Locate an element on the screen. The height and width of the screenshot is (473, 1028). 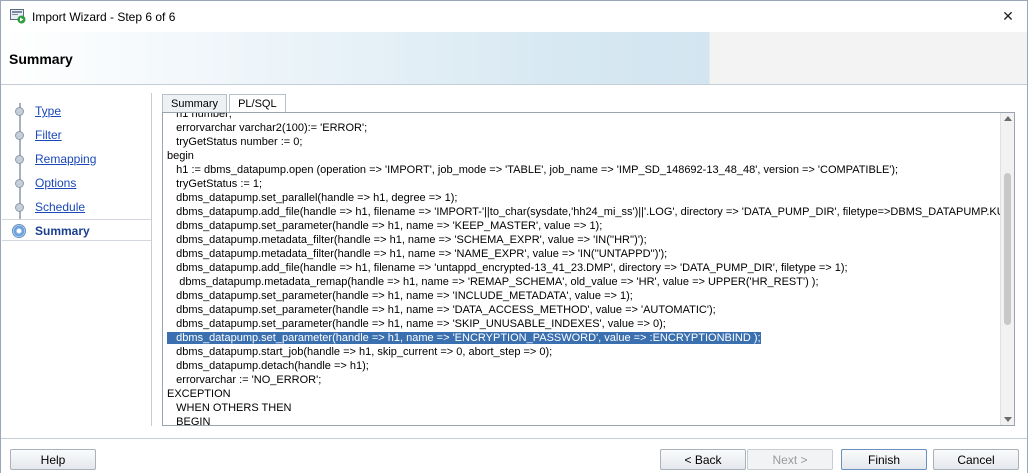
back-button: < Back is located at coordinates (703, 459).